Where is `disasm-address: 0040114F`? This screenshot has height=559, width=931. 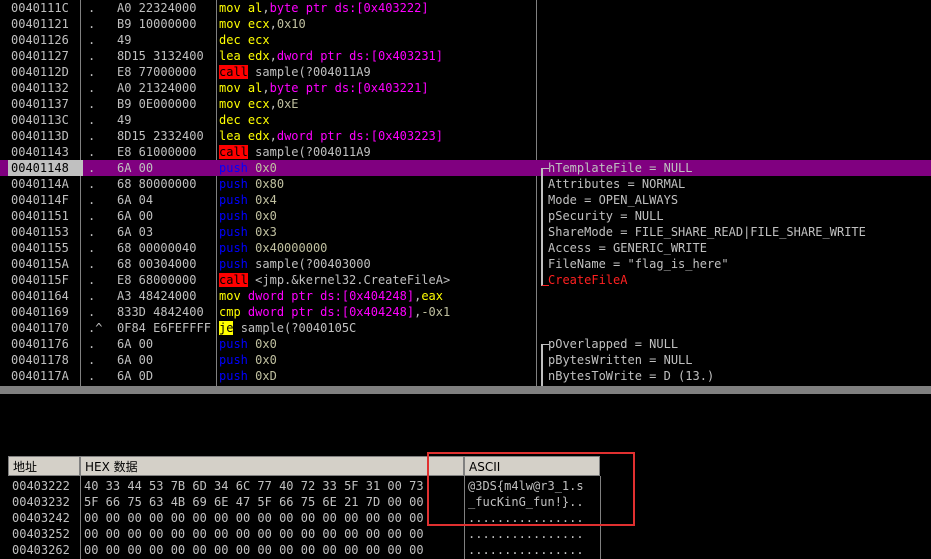
disasm-address: 0040114F is located at coordinates (40, 200).